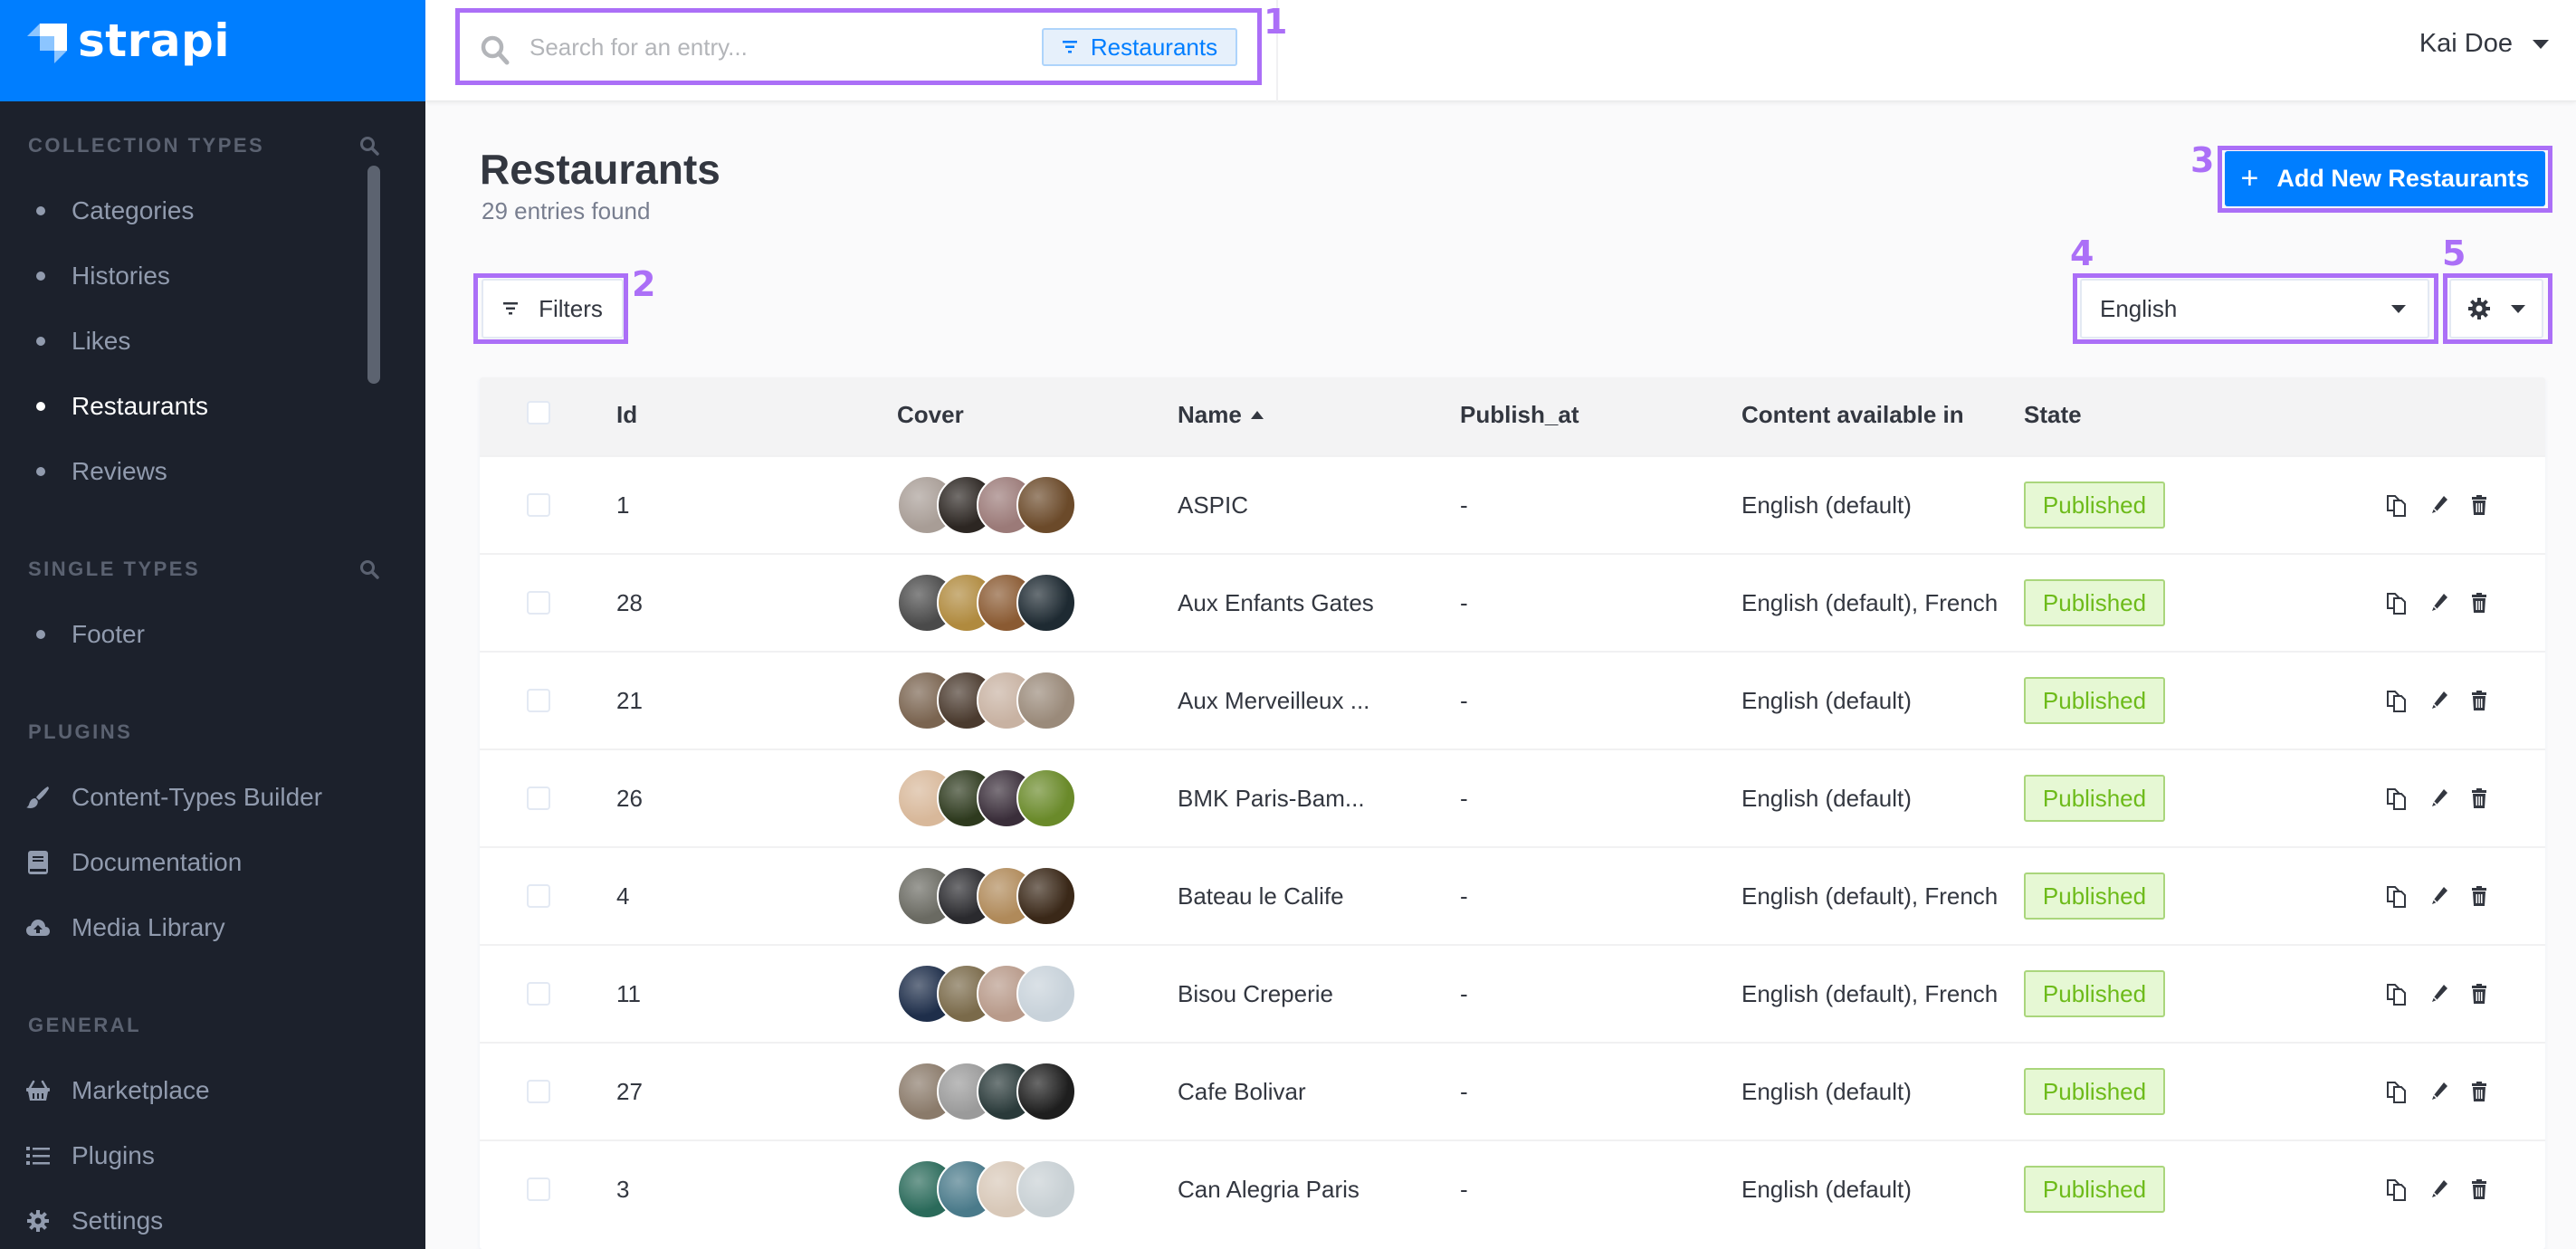 This screenshot has width=2576, height=1249. Describe the element at coordinates (374, 275) in the screenshot. I see `sidebar-scrollbar` at that location.